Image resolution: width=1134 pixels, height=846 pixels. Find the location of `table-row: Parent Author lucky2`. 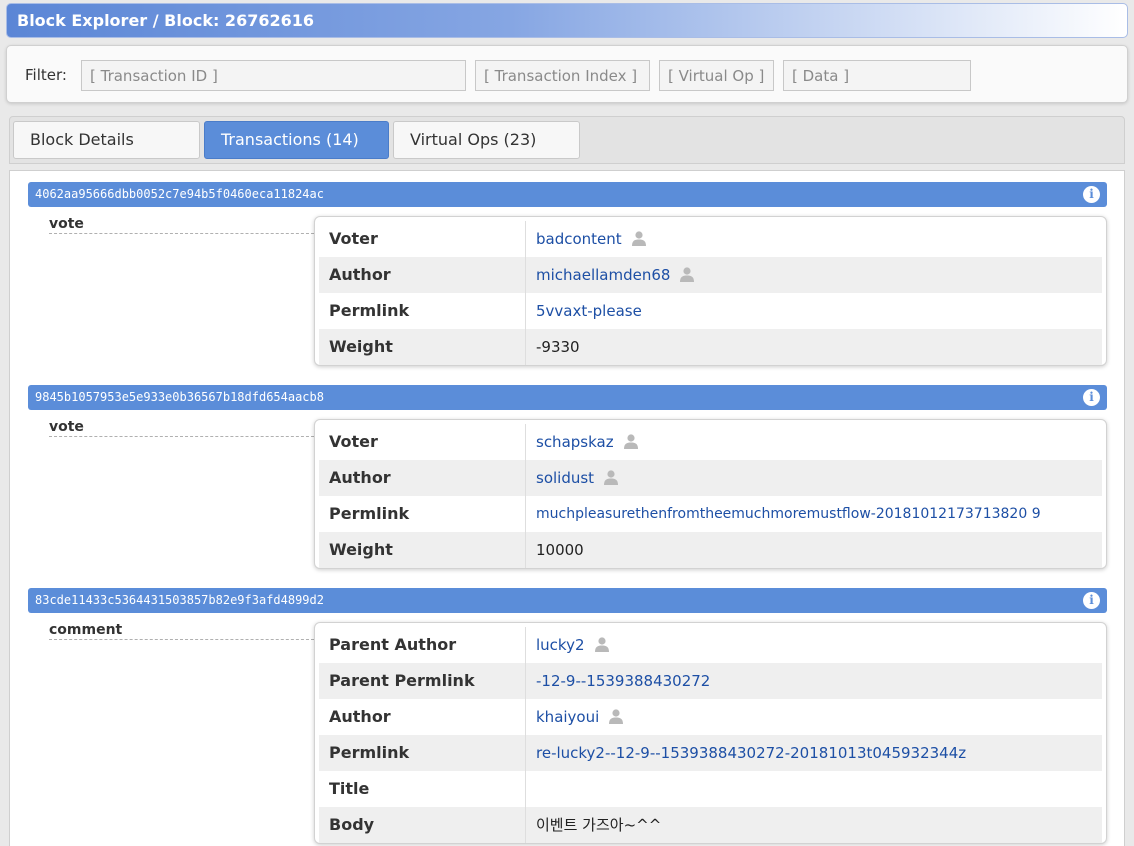

table-row: Parent Author lucky2 is located at coordinates (710, 645).